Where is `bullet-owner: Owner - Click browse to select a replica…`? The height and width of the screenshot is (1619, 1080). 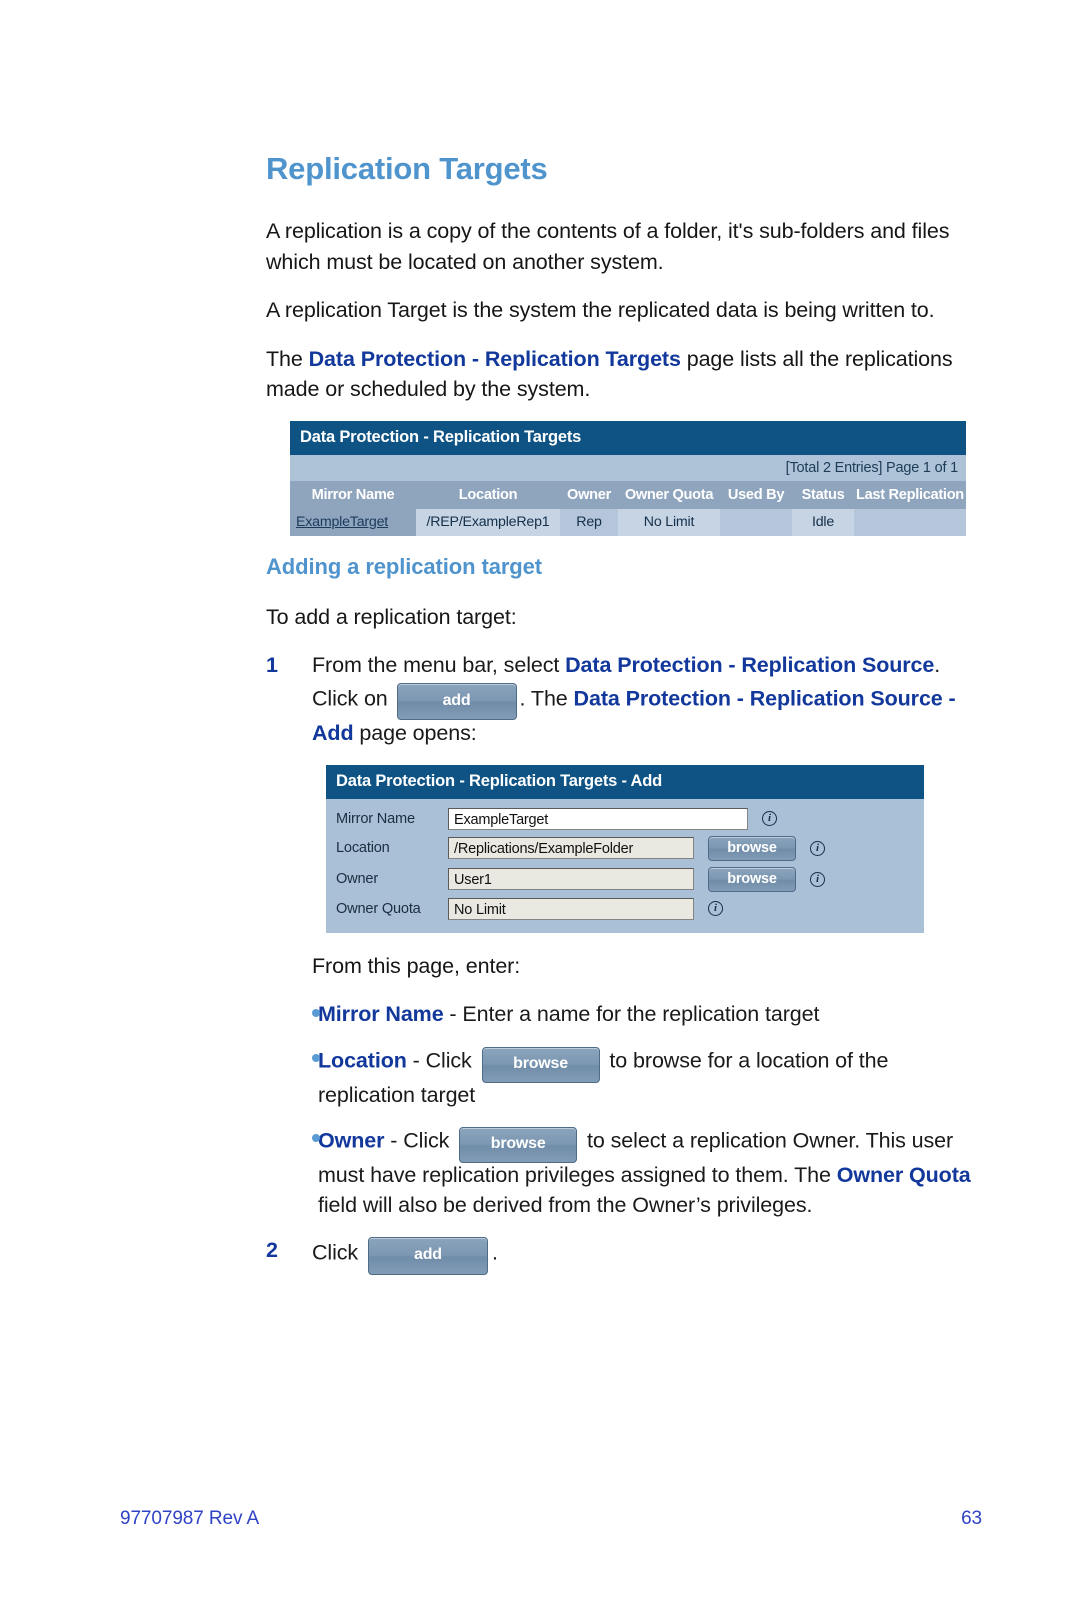 bullet-owner: Owner - Click browse to select a replica… is located at coordinates (623, 1172).